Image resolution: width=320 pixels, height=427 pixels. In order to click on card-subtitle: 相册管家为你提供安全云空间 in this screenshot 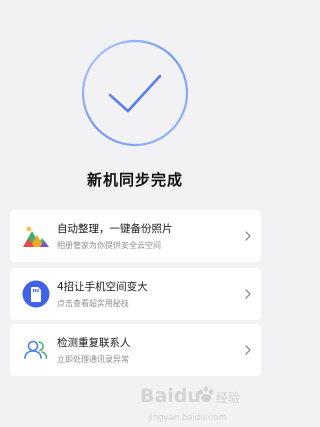, I will do `click(109, 245)`.